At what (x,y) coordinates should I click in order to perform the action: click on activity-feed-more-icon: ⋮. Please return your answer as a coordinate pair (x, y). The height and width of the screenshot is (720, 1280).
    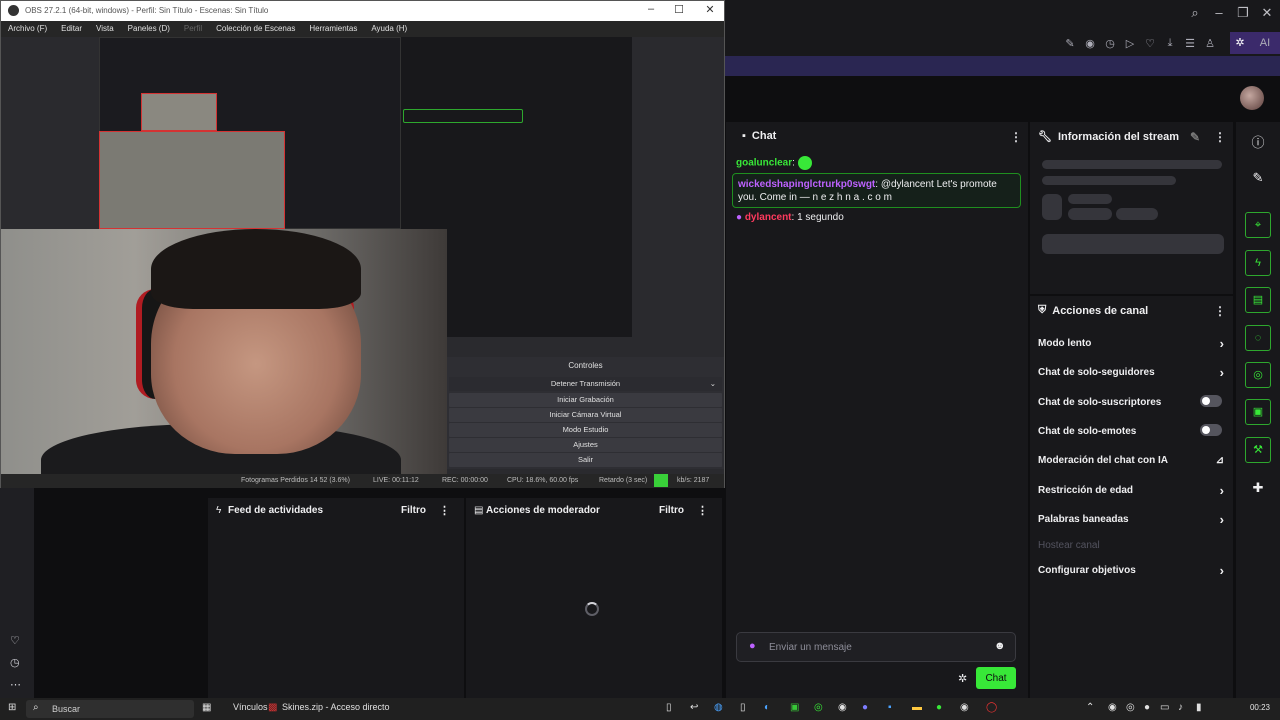
    Looking at the image, I should click on (444, 510).